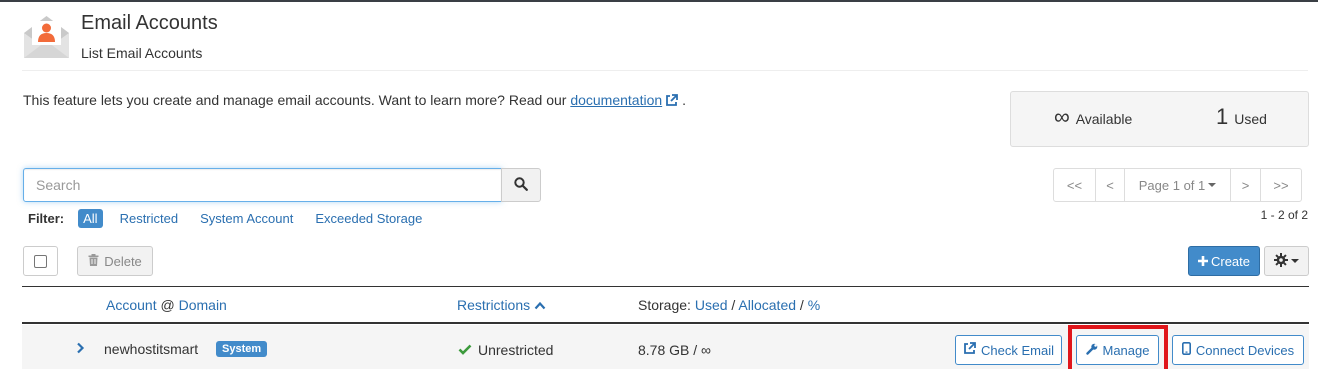  I want to click on create-button: Create, so click(1224, 261).